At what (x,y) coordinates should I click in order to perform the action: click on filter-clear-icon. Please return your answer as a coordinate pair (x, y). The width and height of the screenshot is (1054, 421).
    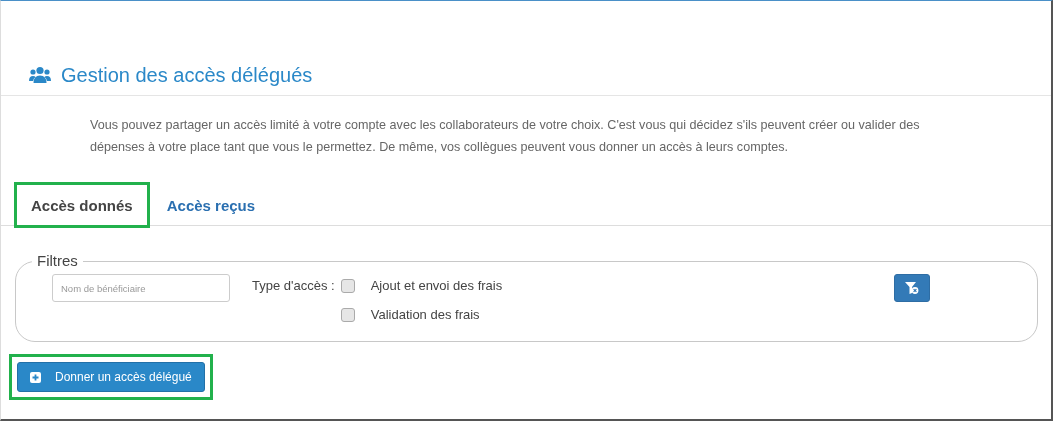
    Looking at the image, I should click on (912, 288).